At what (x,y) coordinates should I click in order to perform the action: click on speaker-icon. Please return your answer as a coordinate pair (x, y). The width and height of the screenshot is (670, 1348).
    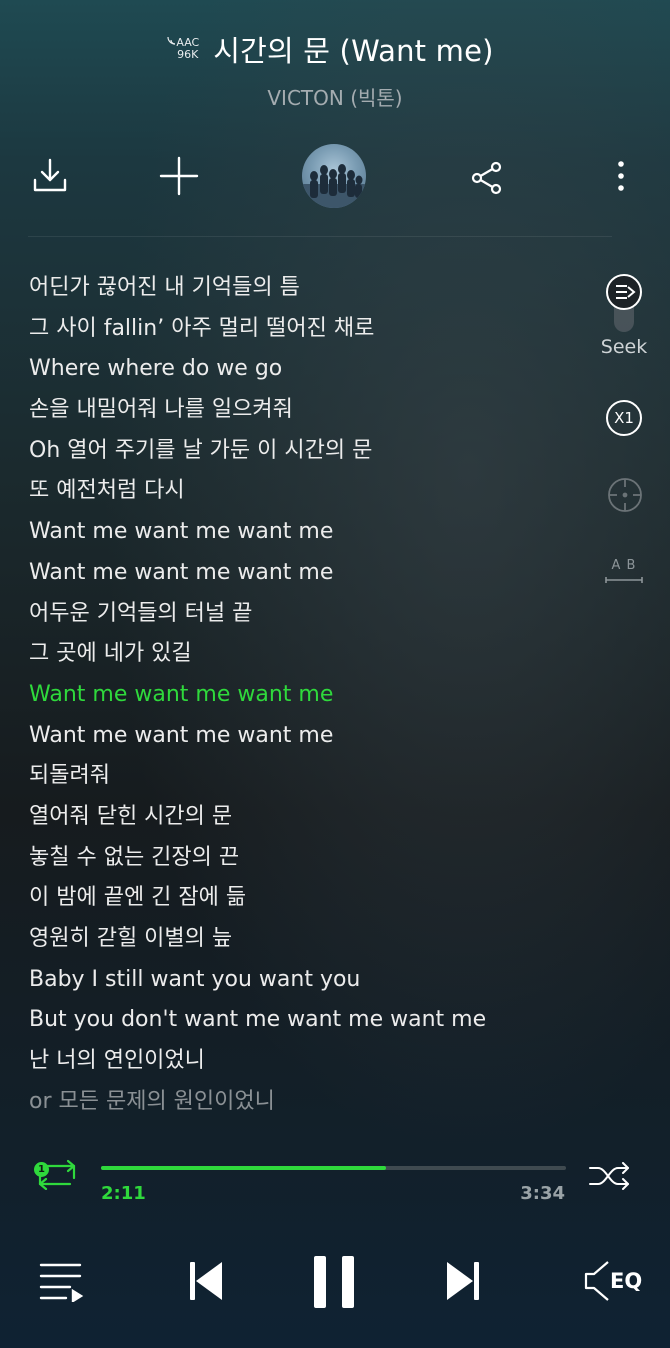
    Looking at the image, I should click on (596, 1281).